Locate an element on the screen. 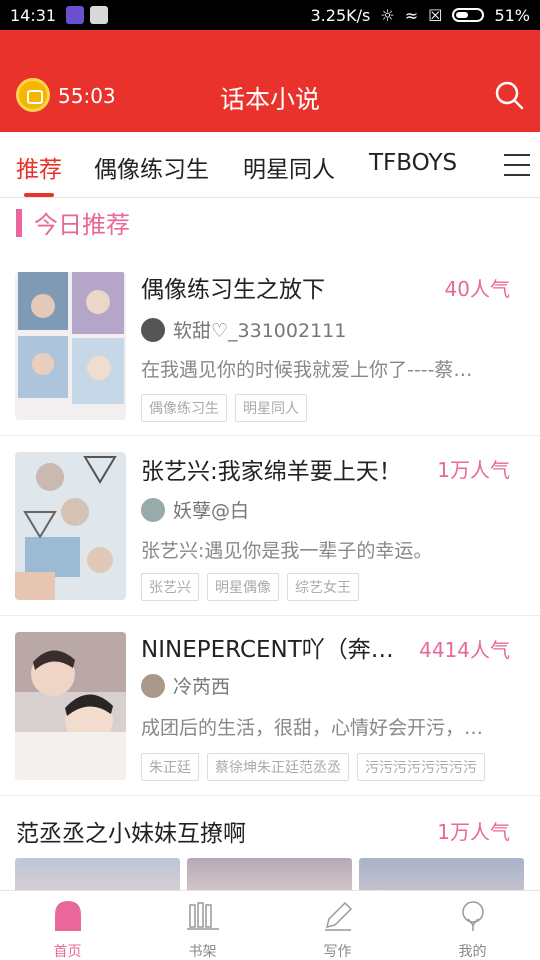 The image size is (540, 960). section-header: 今日推荐 is located at coordinates (73, 222).